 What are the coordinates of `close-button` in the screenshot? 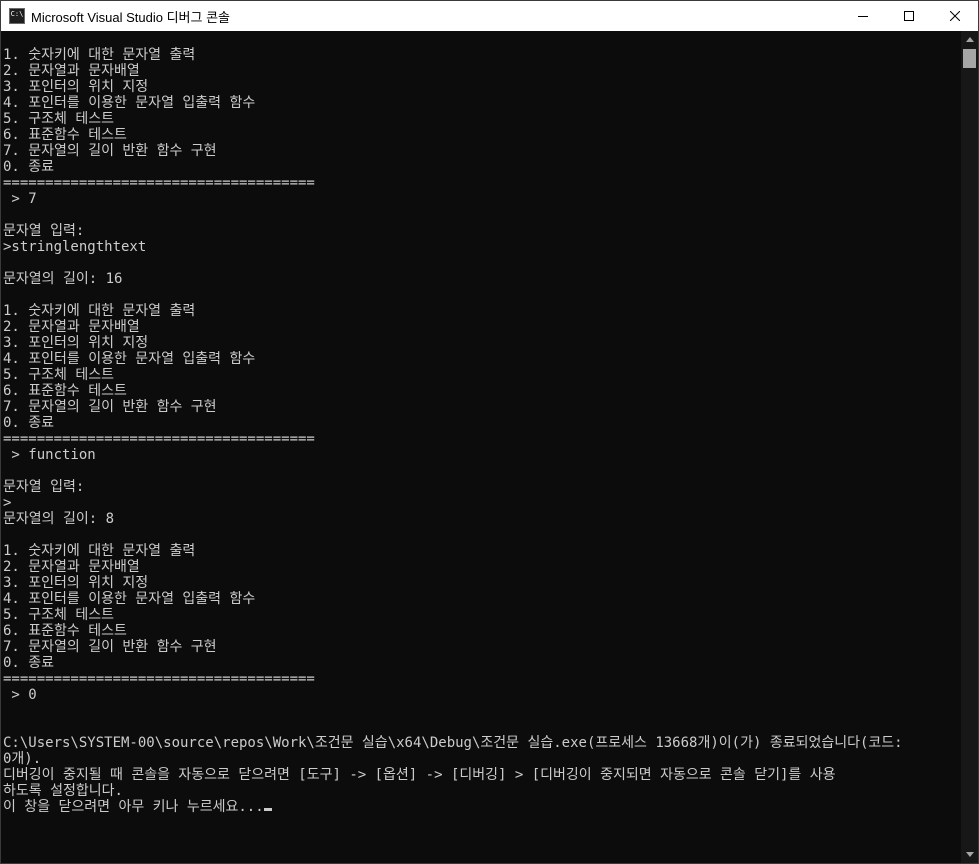 It's located at (955, 16).